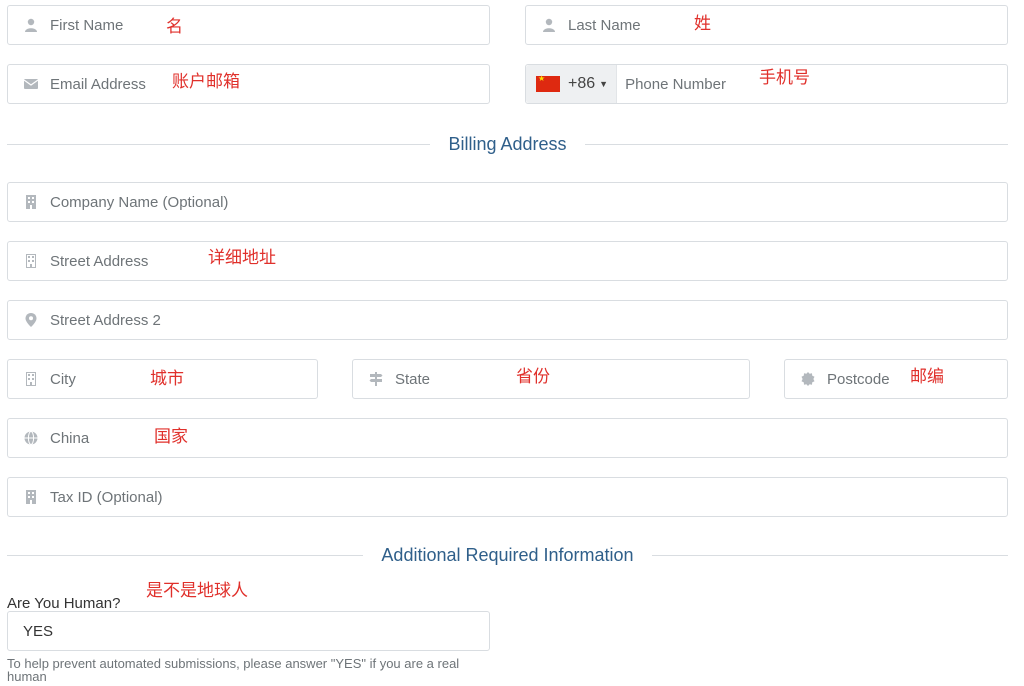  What do you see at coordinates (248, 25) in the screenshot?
I see `first-name-field: First Name` at bounding box center [248, 25].